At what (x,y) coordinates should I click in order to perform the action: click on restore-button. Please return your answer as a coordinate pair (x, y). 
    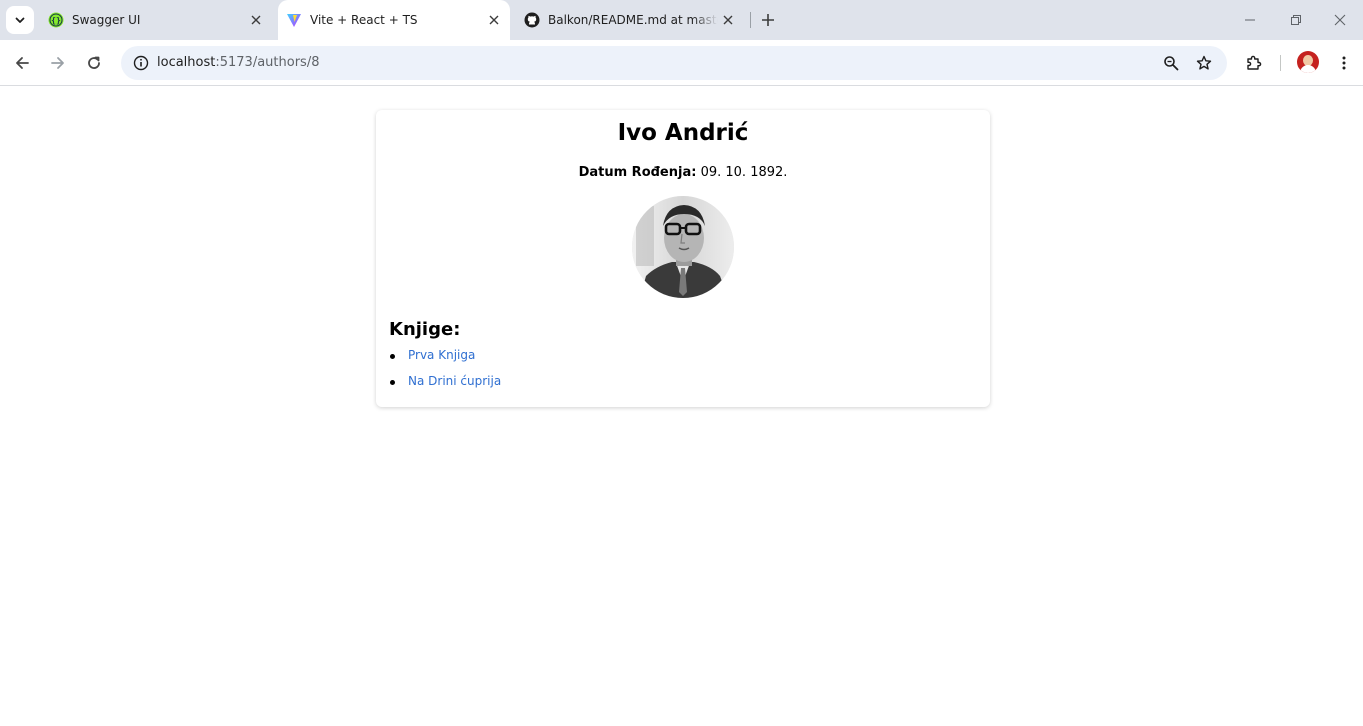
    Looking at the image, I should click on (1296, 20).